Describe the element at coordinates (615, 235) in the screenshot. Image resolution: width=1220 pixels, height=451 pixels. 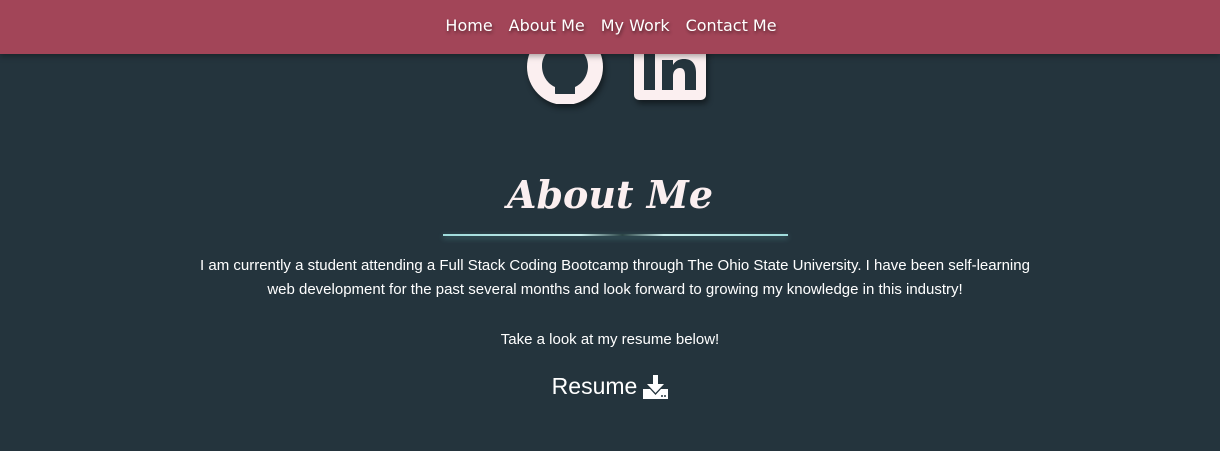
I see `title-divider` at that location.